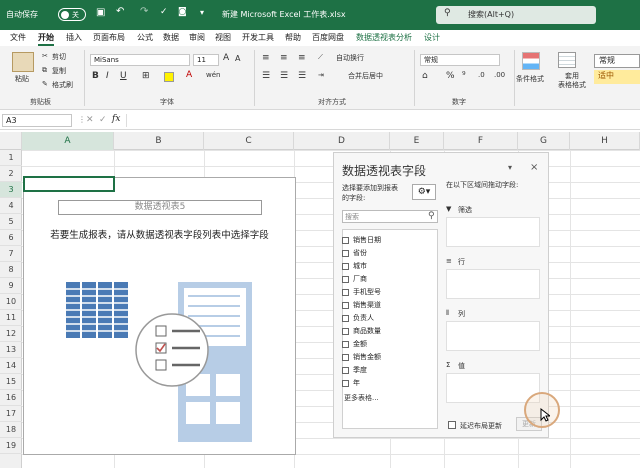  I want to click on pane-options-icon: ▾, so click(510, 167).